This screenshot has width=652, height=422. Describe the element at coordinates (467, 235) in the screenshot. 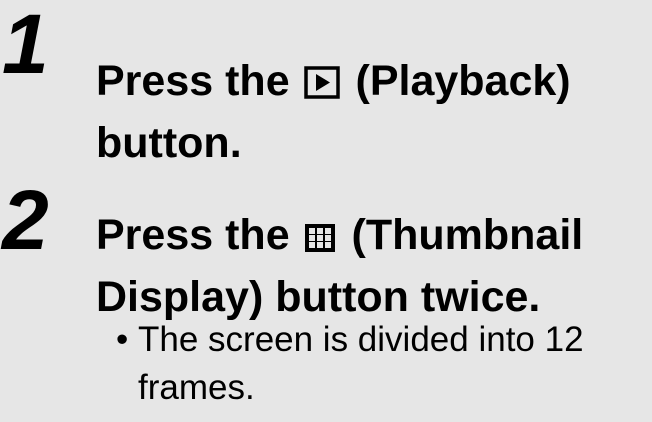

I see `step-2-thumbnail-label: (Thumbnail` at that location.